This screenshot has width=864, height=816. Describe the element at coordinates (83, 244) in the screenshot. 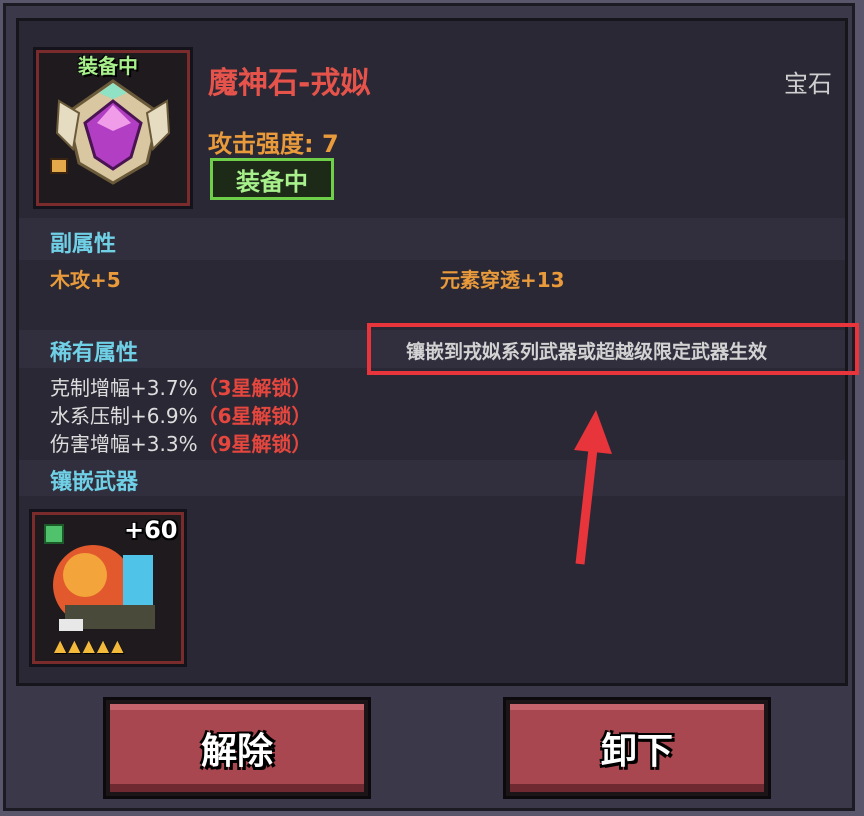

I see `sub-attributes-title: 副属性` at that location.